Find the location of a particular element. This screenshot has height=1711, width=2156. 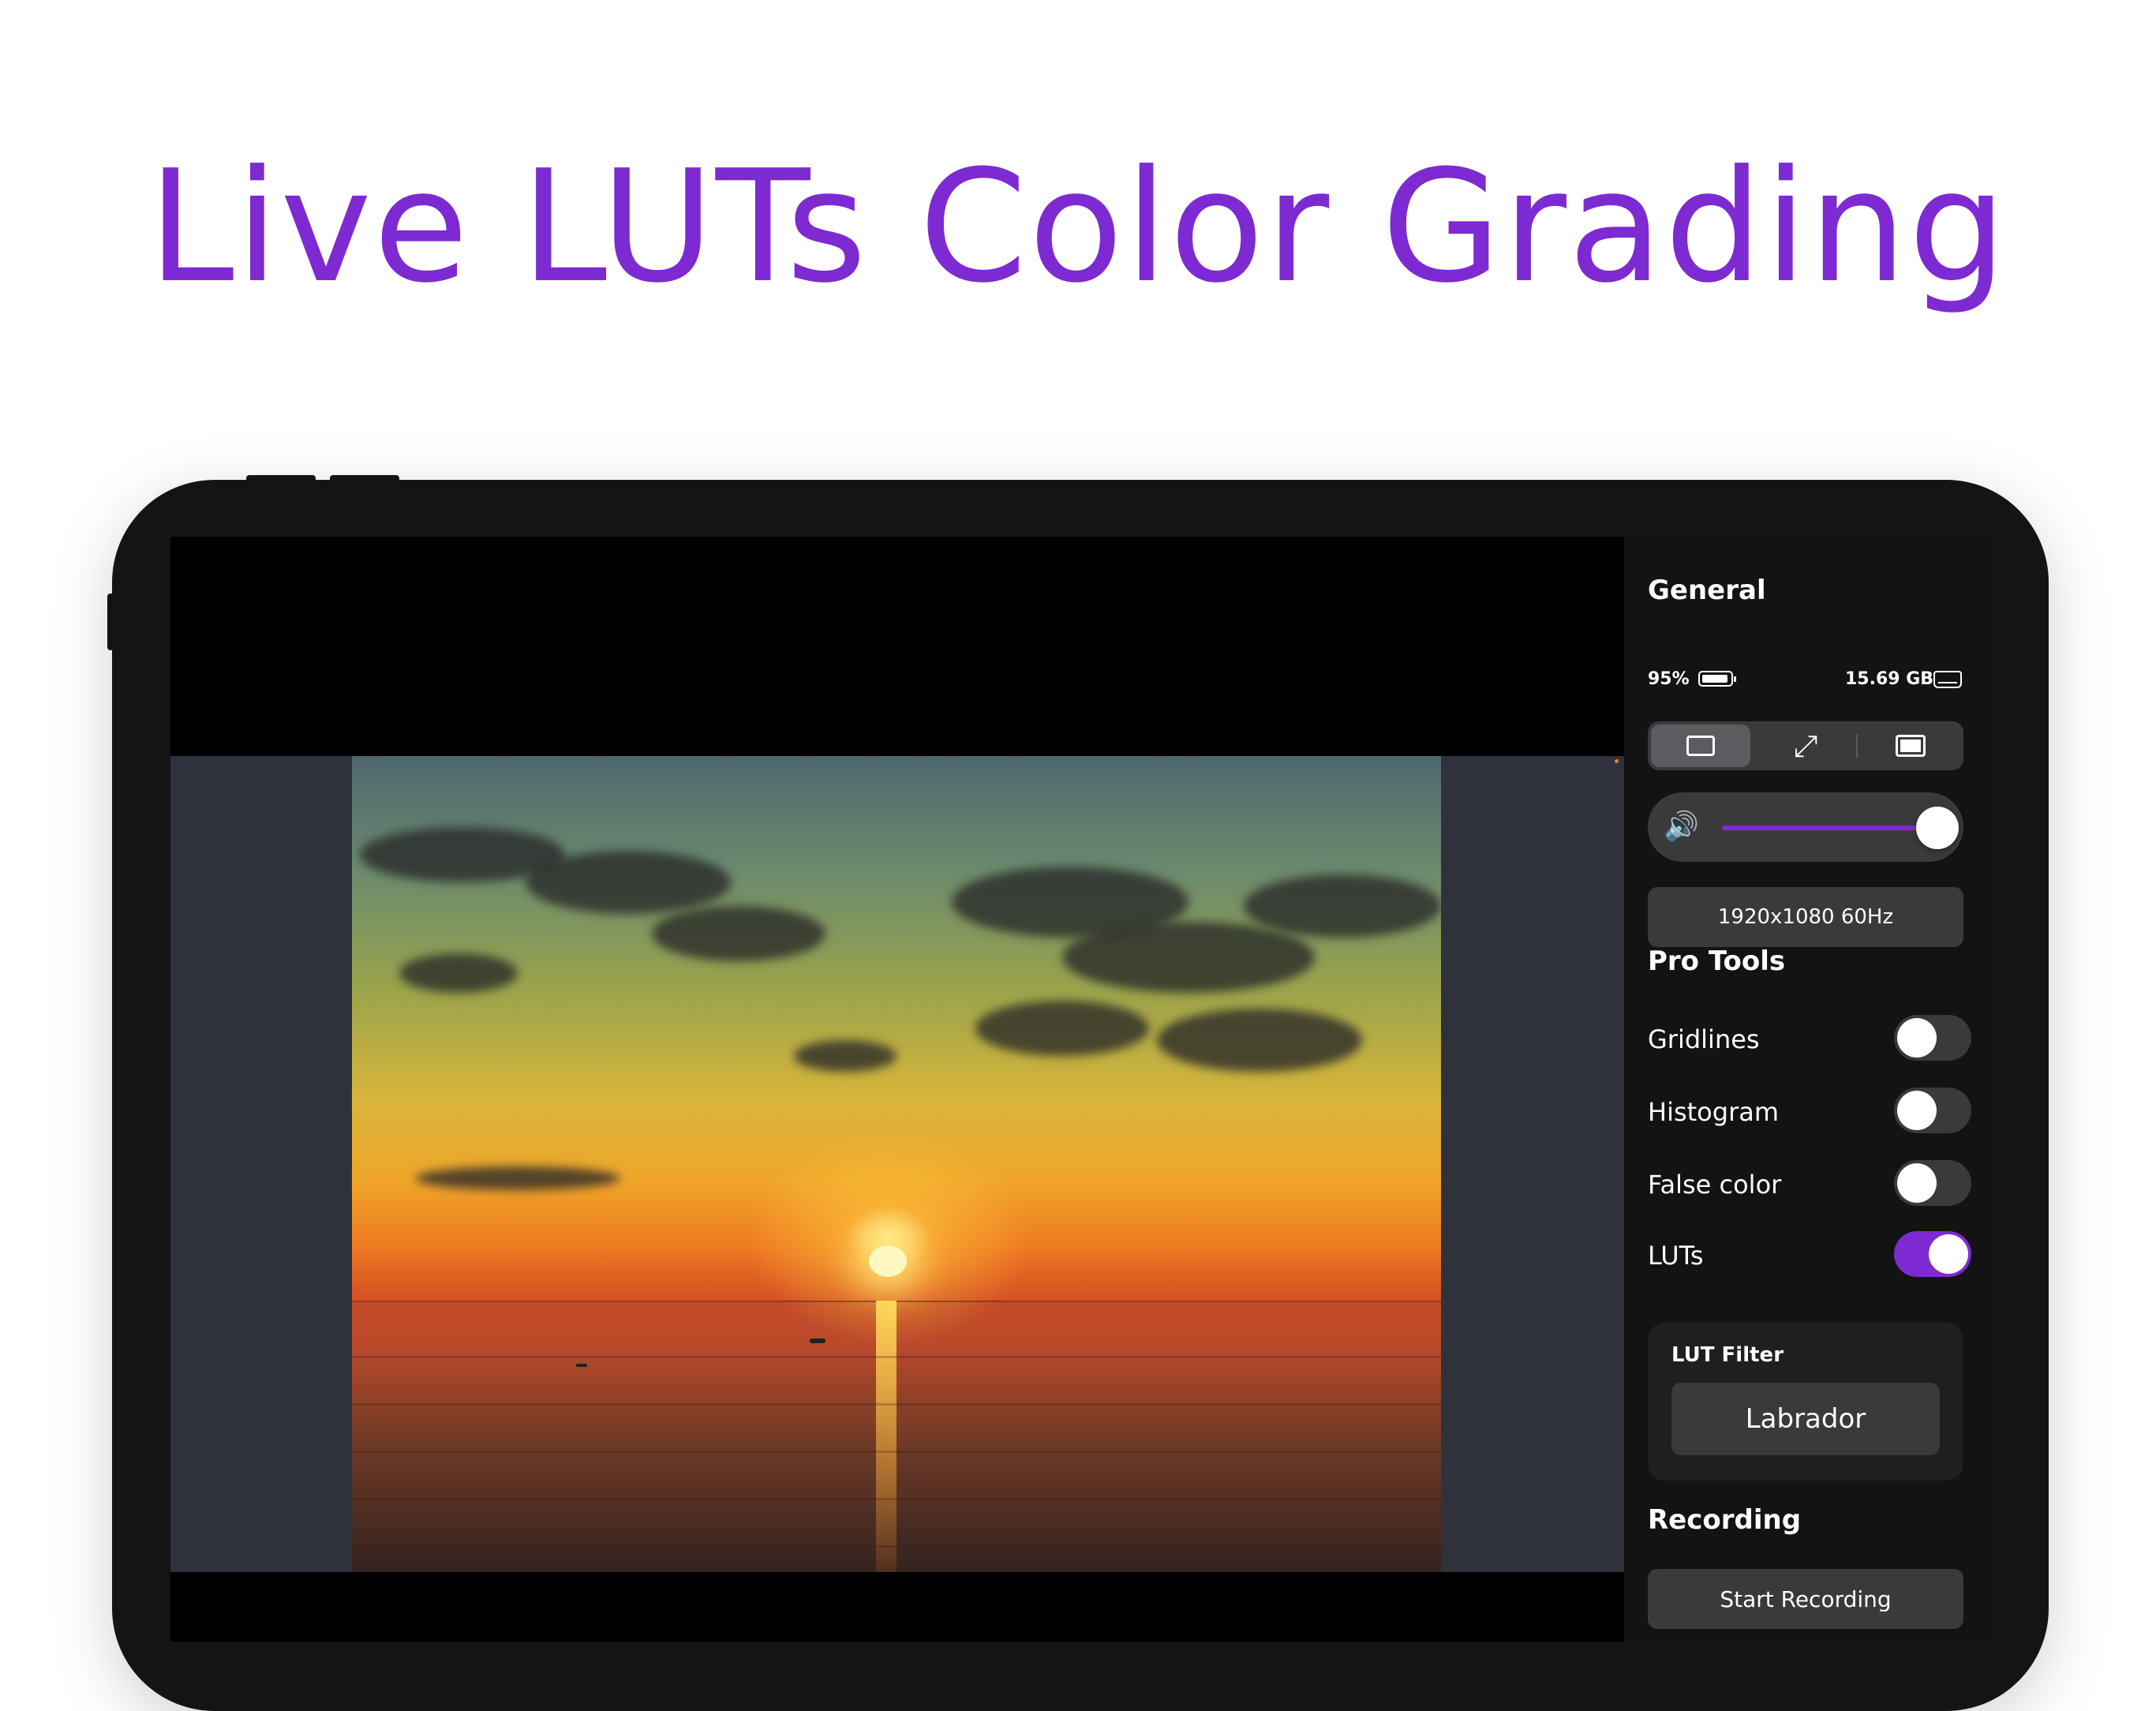

view-mode-fit-button: ⤢ is located at coordinates (1805, 745).